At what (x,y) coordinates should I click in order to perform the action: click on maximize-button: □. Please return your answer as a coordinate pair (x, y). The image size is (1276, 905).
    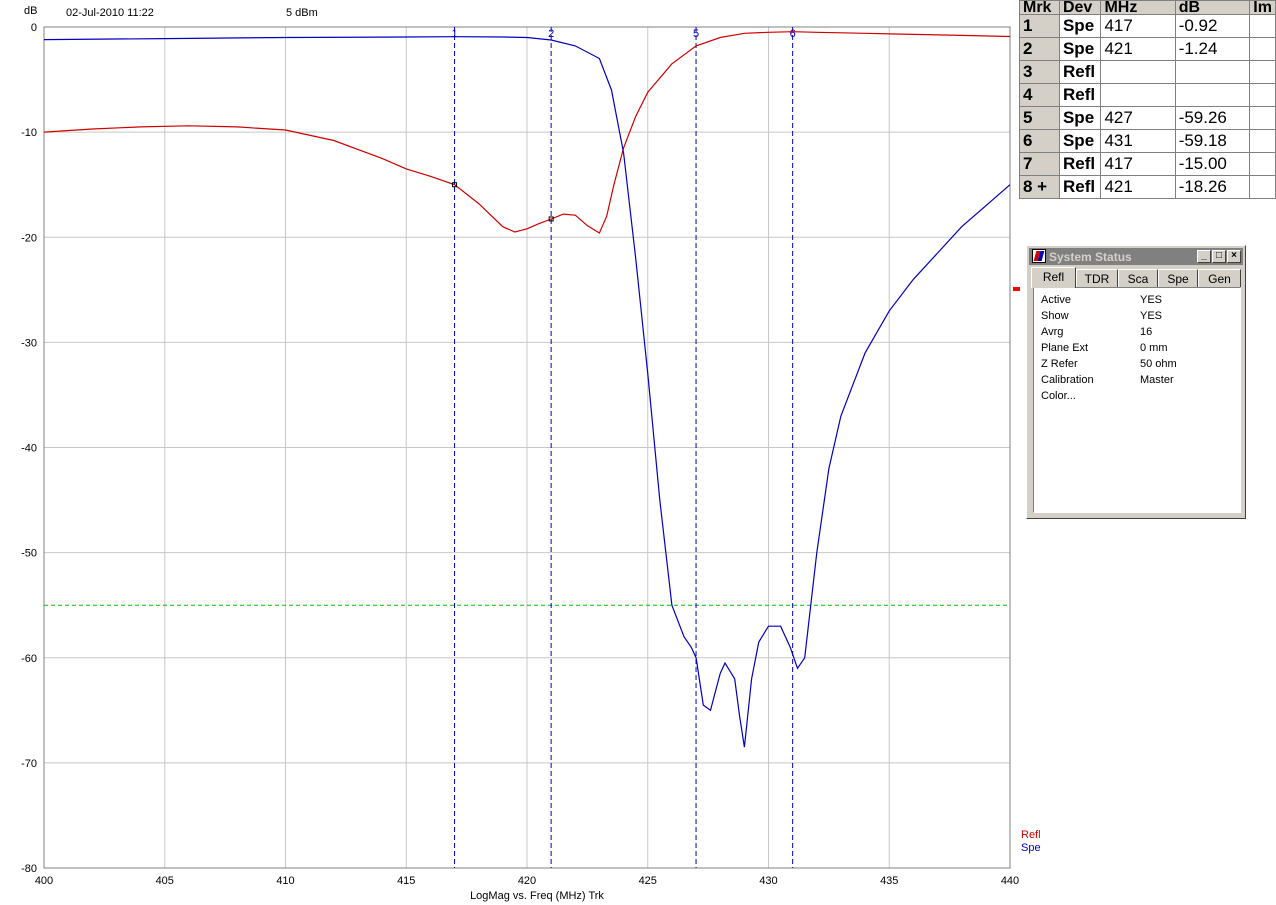
    Looking at the image, I should click on (1219, 256).